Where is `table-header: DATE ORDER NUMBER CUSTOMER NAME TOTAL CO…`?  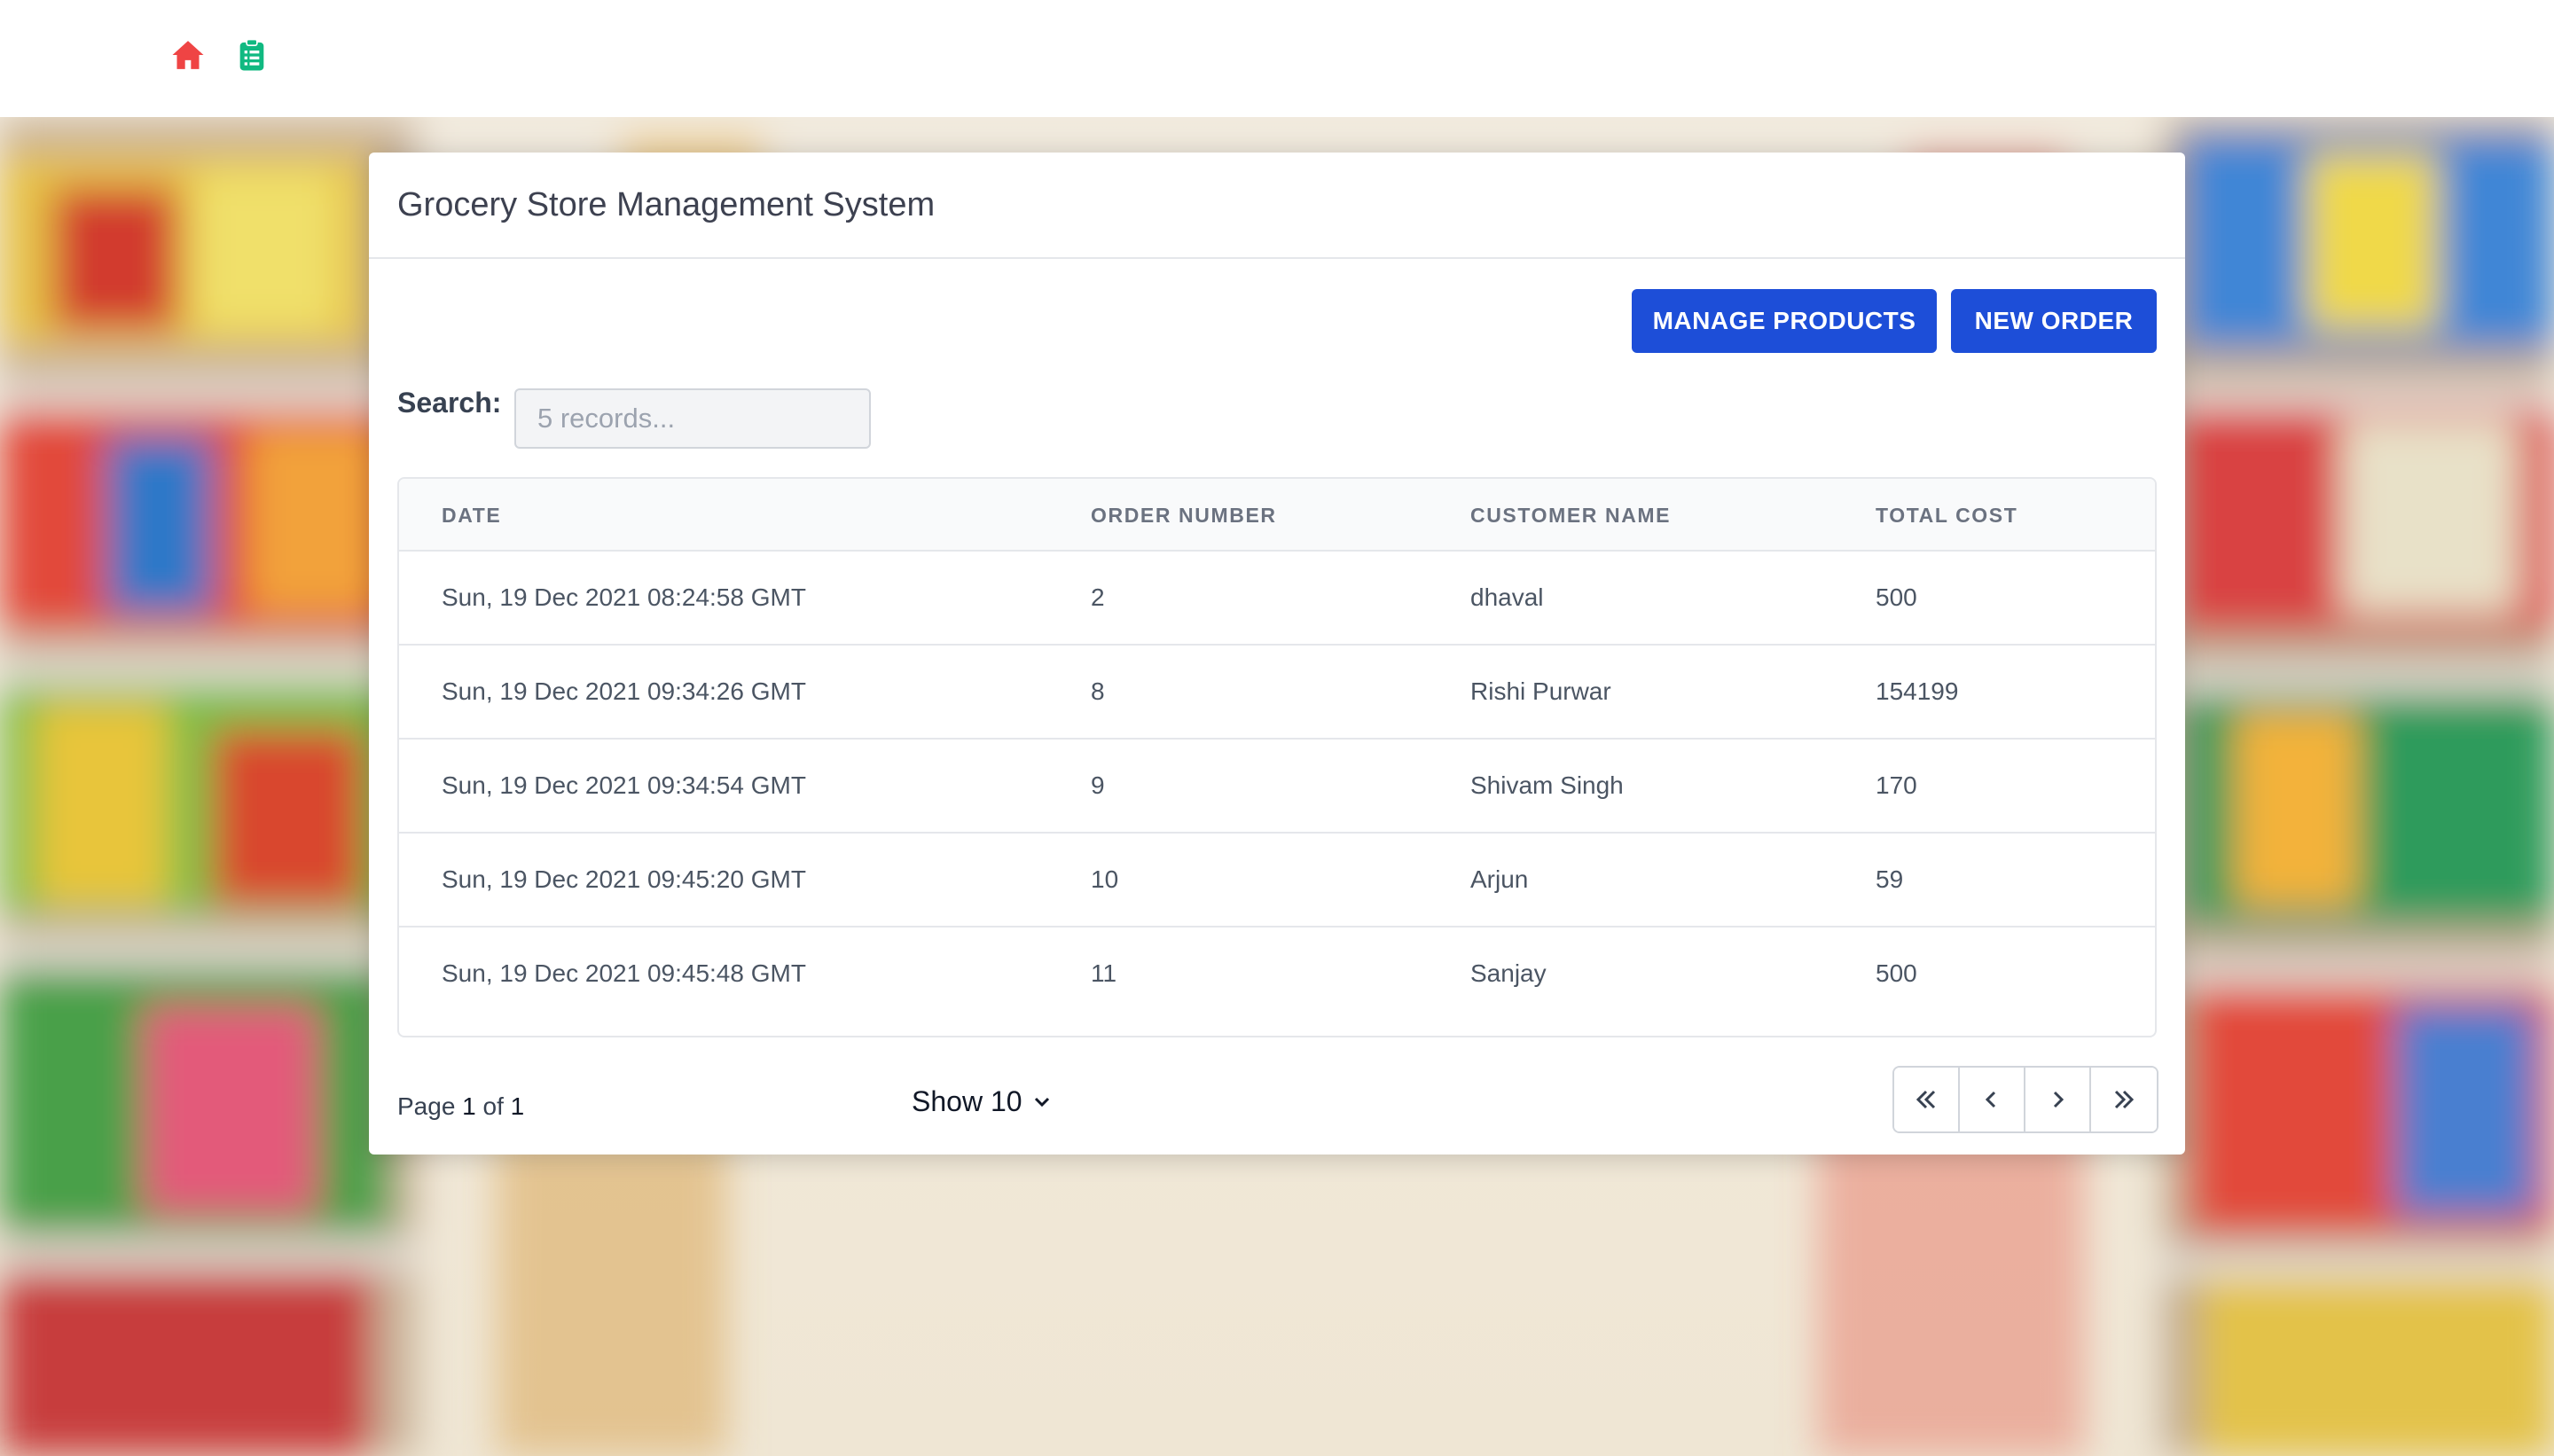
table-header: DATE ORDER NUMBER CUSTOMER NAME TOTAL CO… is located at coordinates (1277, 515).